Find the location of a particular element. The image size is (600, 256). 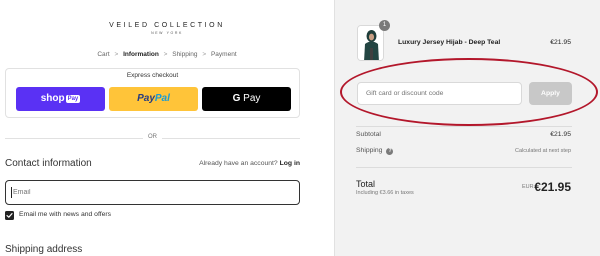

account-prompt: Already have an account? Log in is located at coordinates (249, 163).